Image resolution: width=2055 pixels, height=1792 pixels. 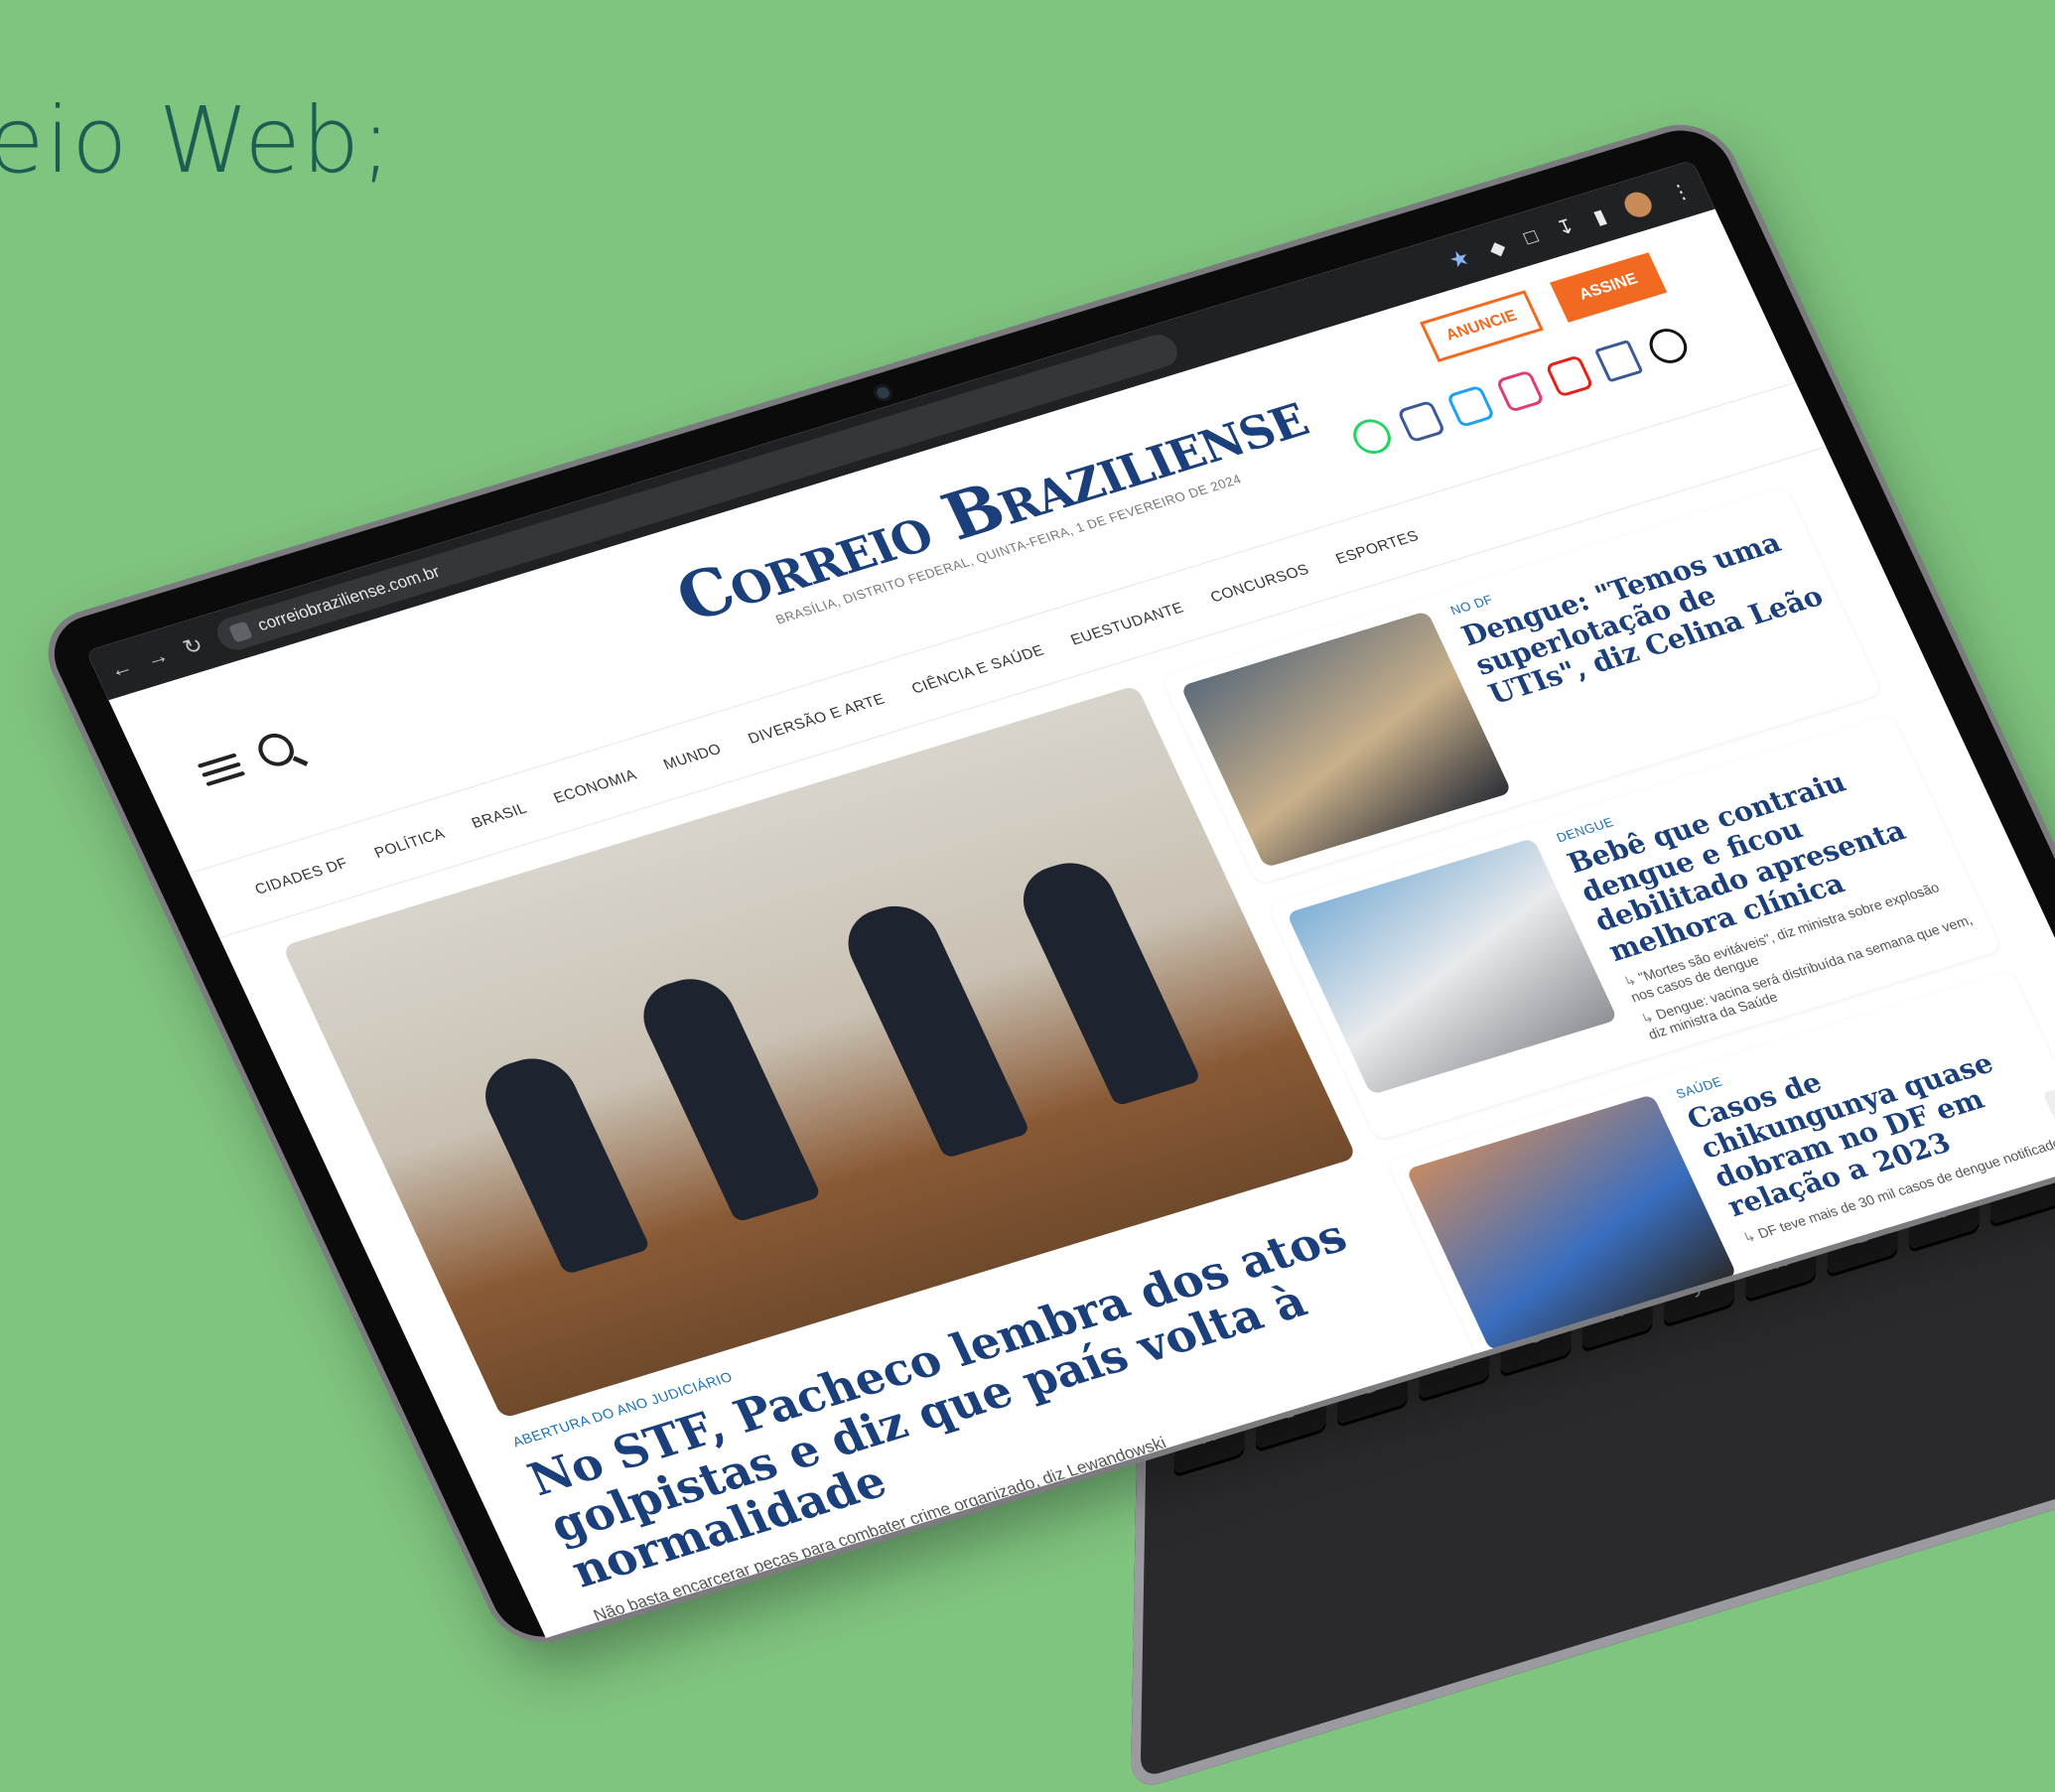 I want to click on bookmark-star-icon: ★, so click(x=1459, y=259).